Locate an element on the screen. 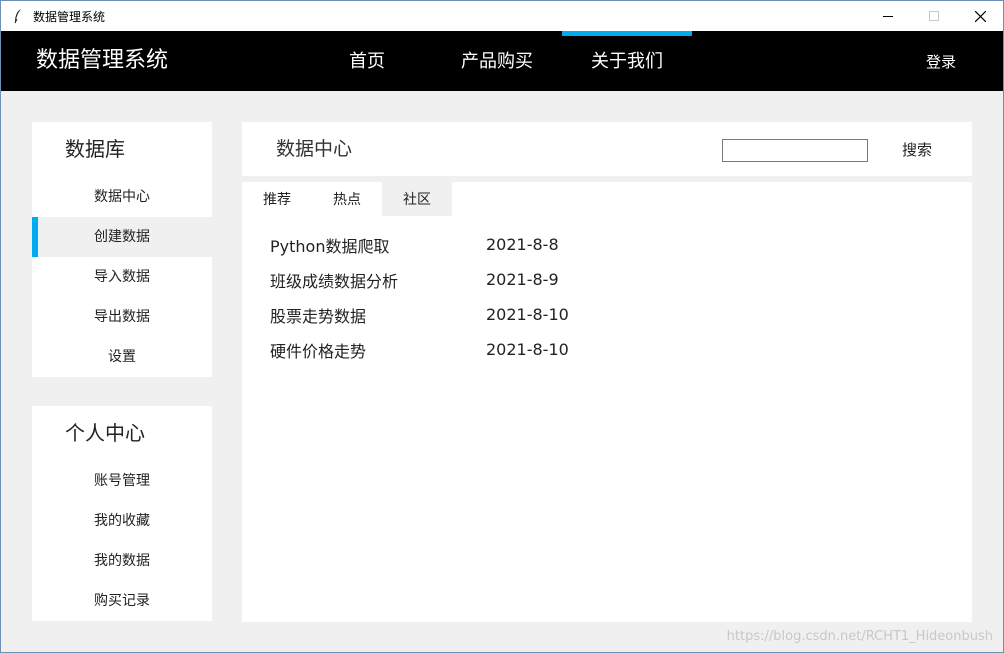 The height and width of the screenshot is (653, 1004). sidebar-item-data-center: 数据中心 is located at coordinates (122, 197).